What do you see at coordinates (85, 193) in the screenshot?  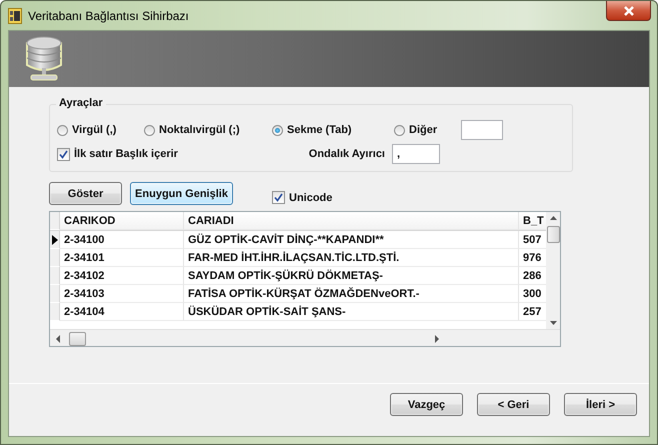 I see `show-button: Göster` at bounding box center [85, 193].